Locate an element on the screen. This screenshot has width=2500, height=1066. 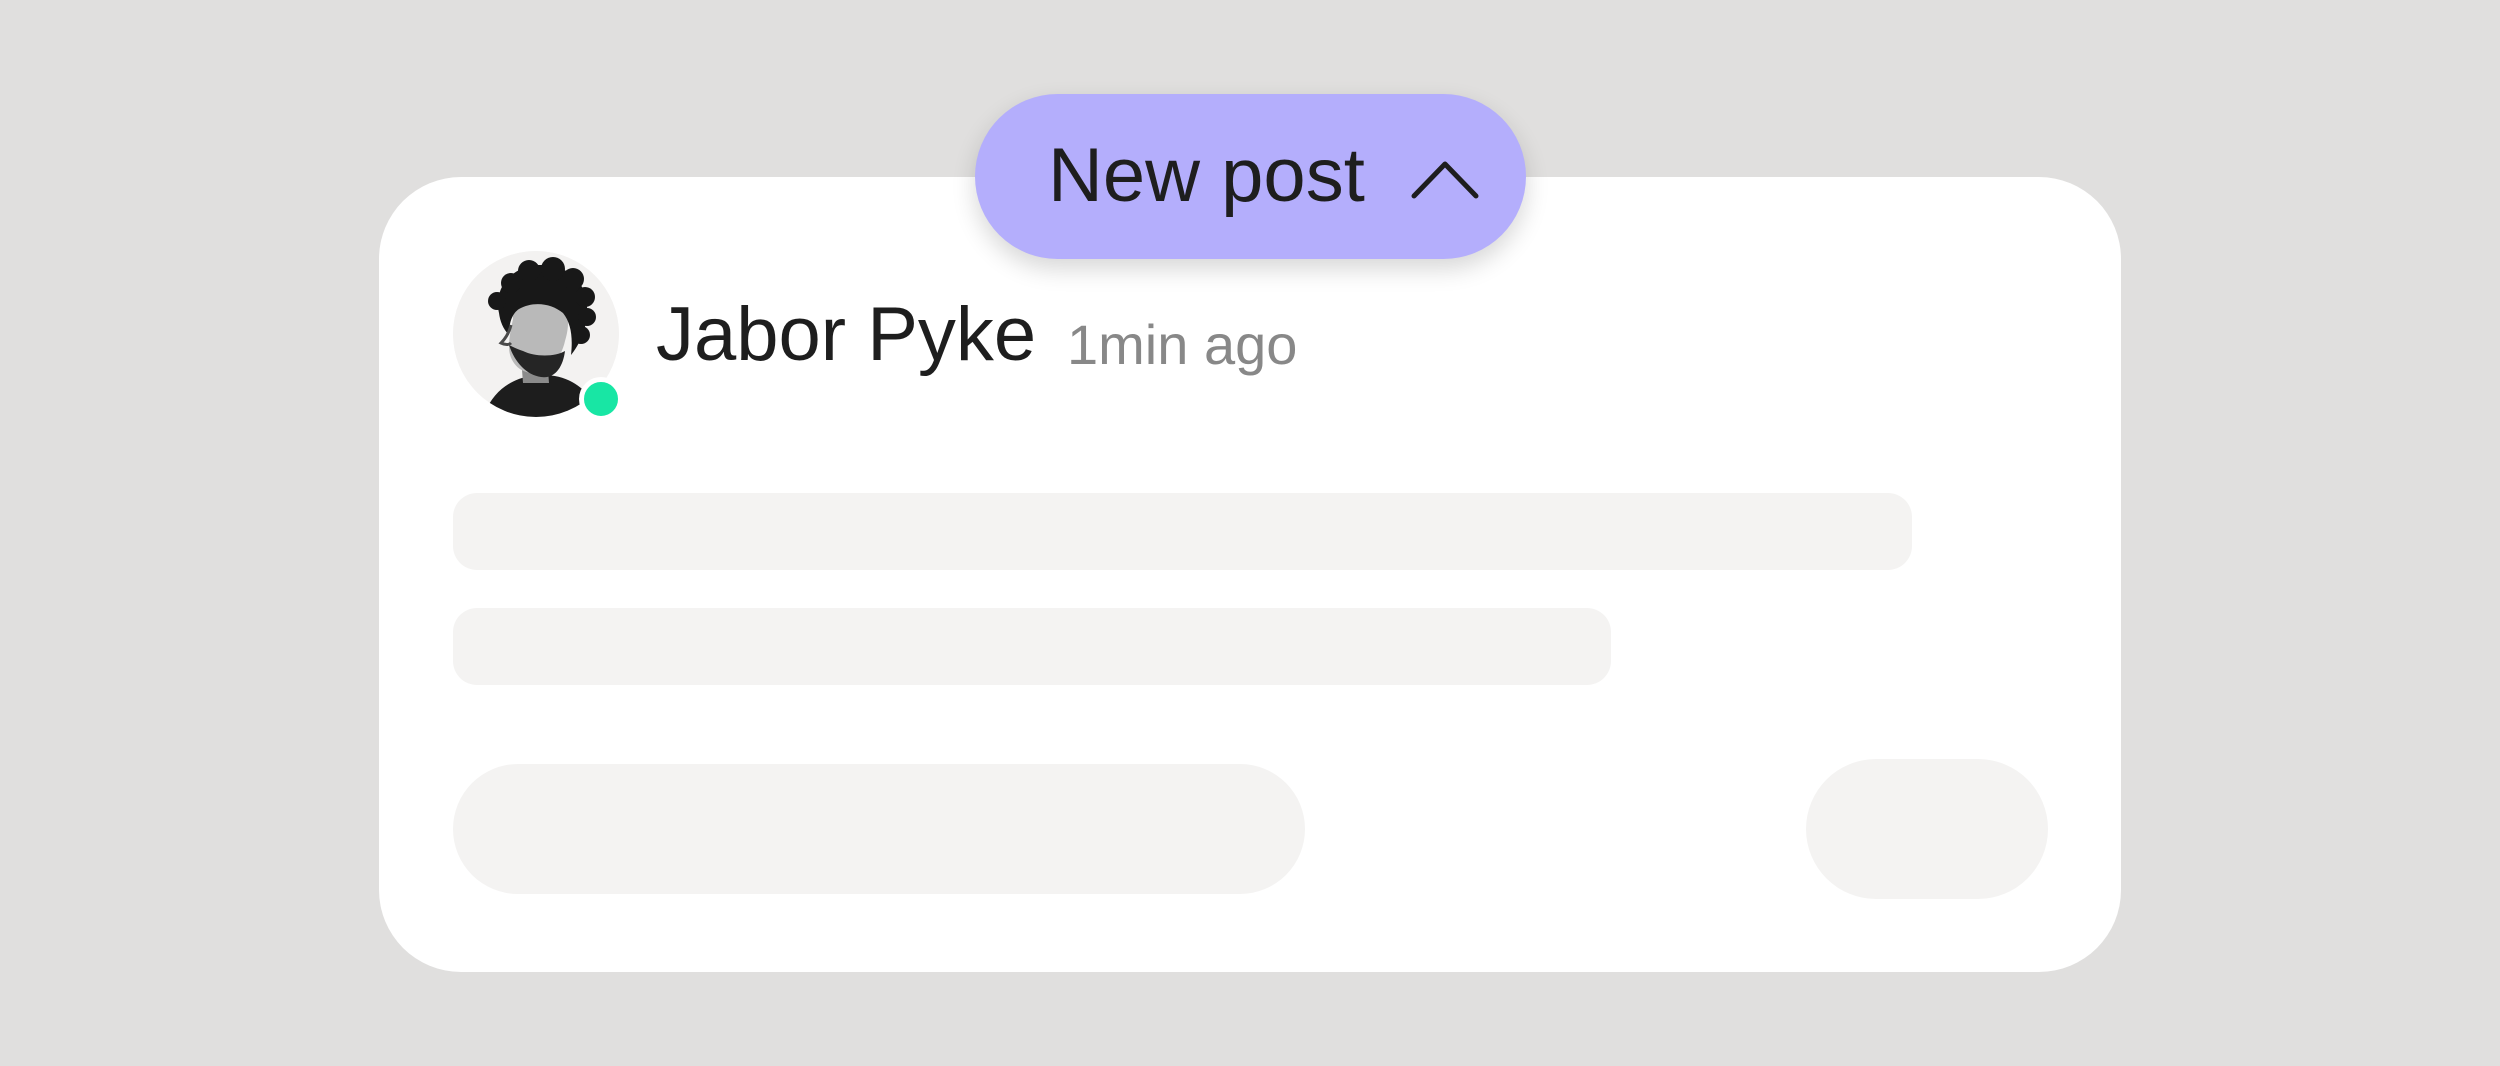
new-post-button: New post is located at coordinates (1250, 176).